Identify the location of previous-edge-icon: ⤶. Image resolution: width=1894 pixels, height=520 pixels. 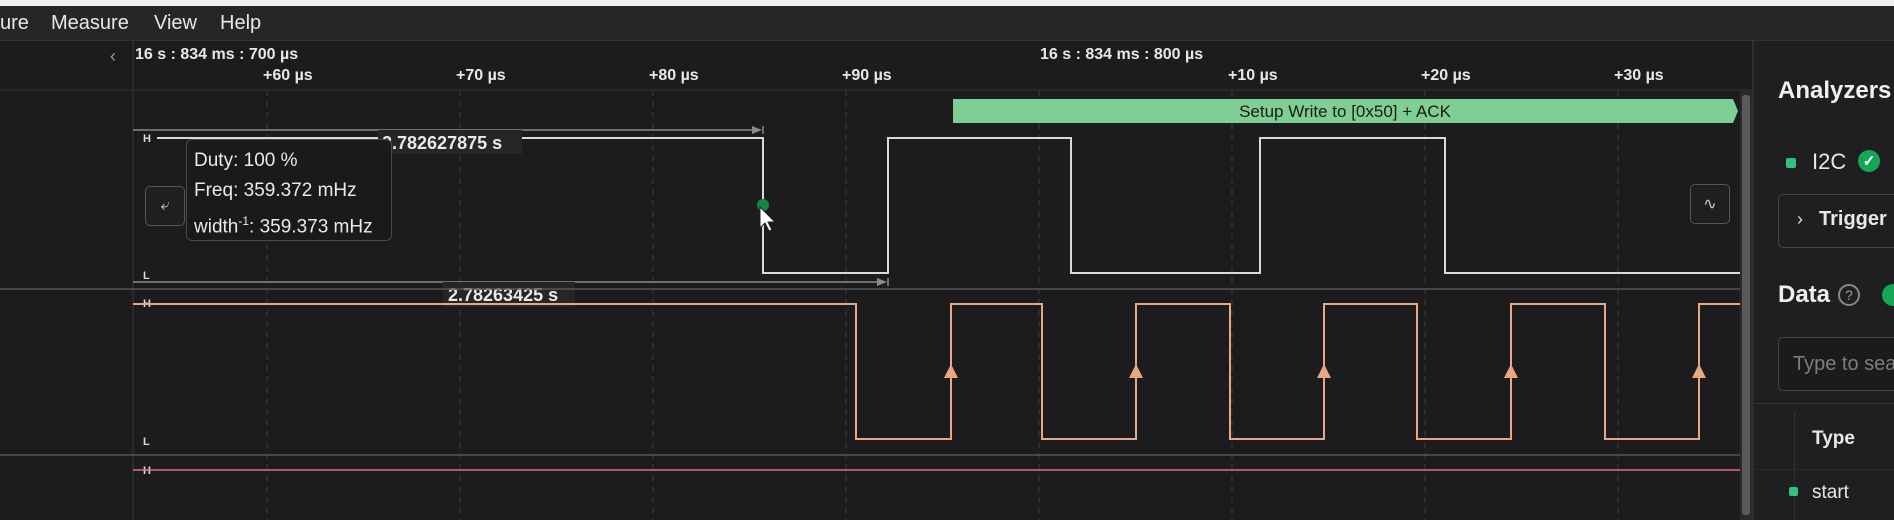
(165, 205).